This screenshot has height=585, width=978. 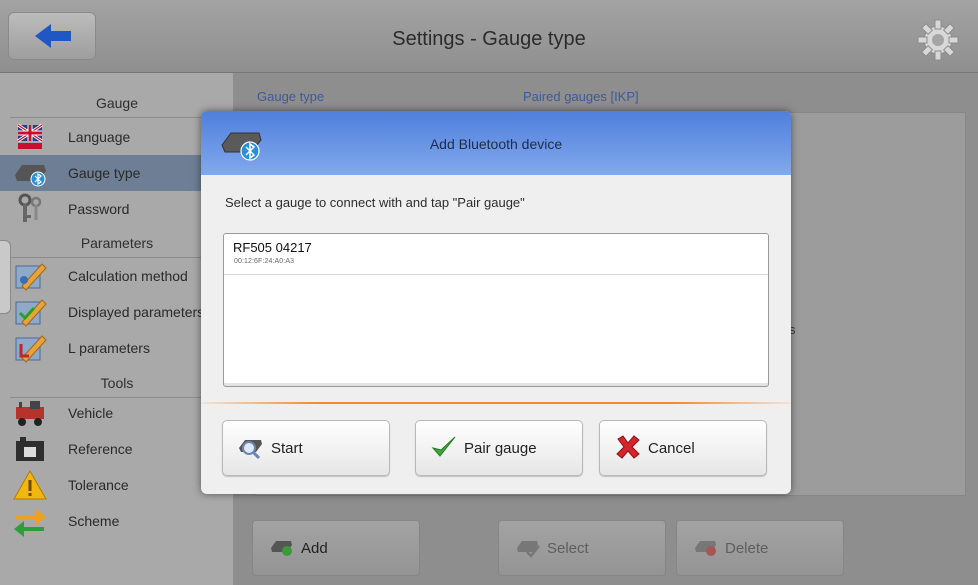 I want to click on sidebar-item-label: Tolerance, so click(x=98, y=485).